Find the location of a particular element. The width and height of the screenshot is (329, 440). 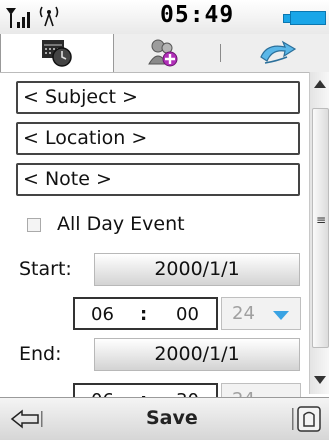

end-label: End: is located at coordinates (40, 354).